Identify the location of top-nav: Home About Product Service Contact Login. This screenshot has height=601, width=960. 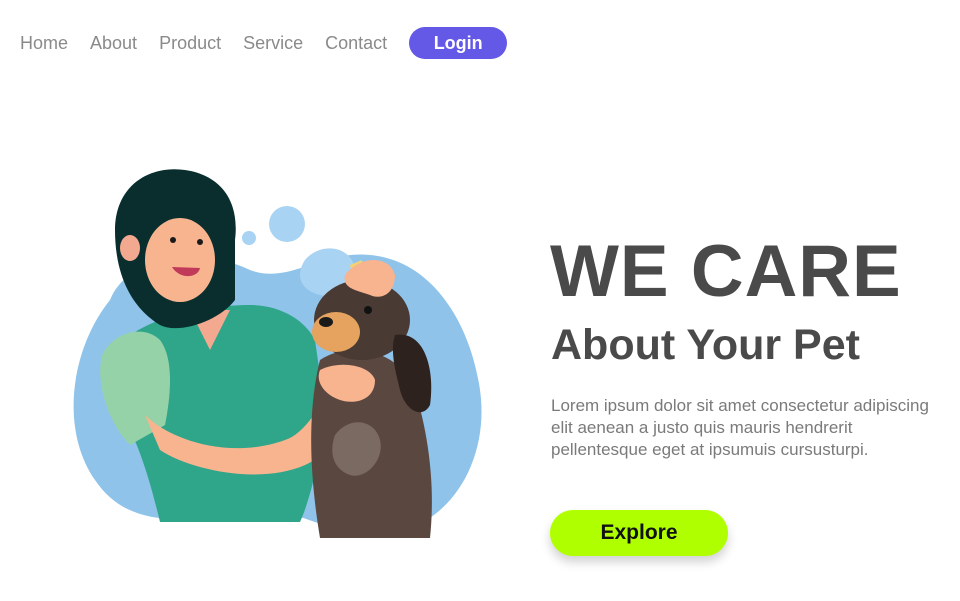
(264, 43).